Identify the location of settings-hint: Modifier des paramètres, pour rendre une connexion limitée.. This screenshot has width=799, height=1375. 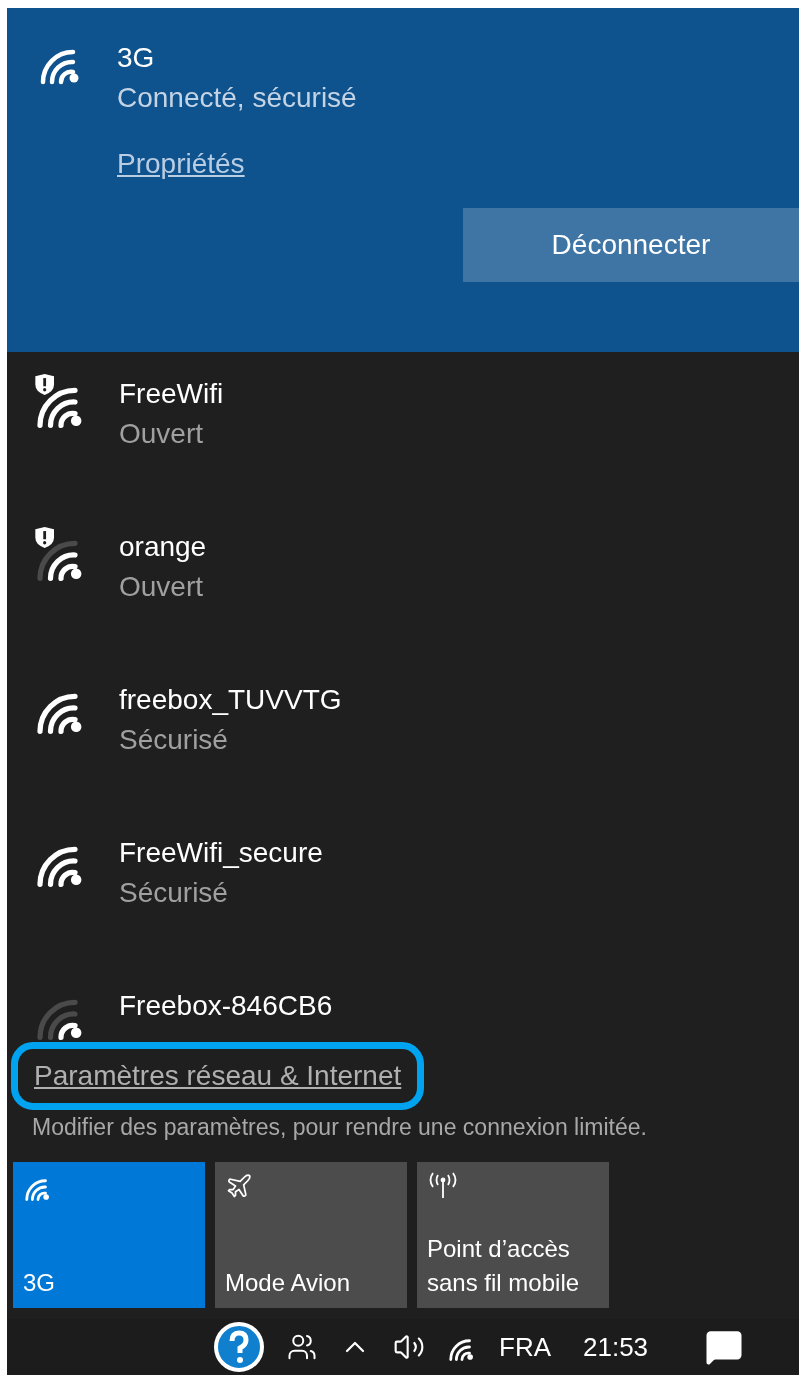
(339, 1127).